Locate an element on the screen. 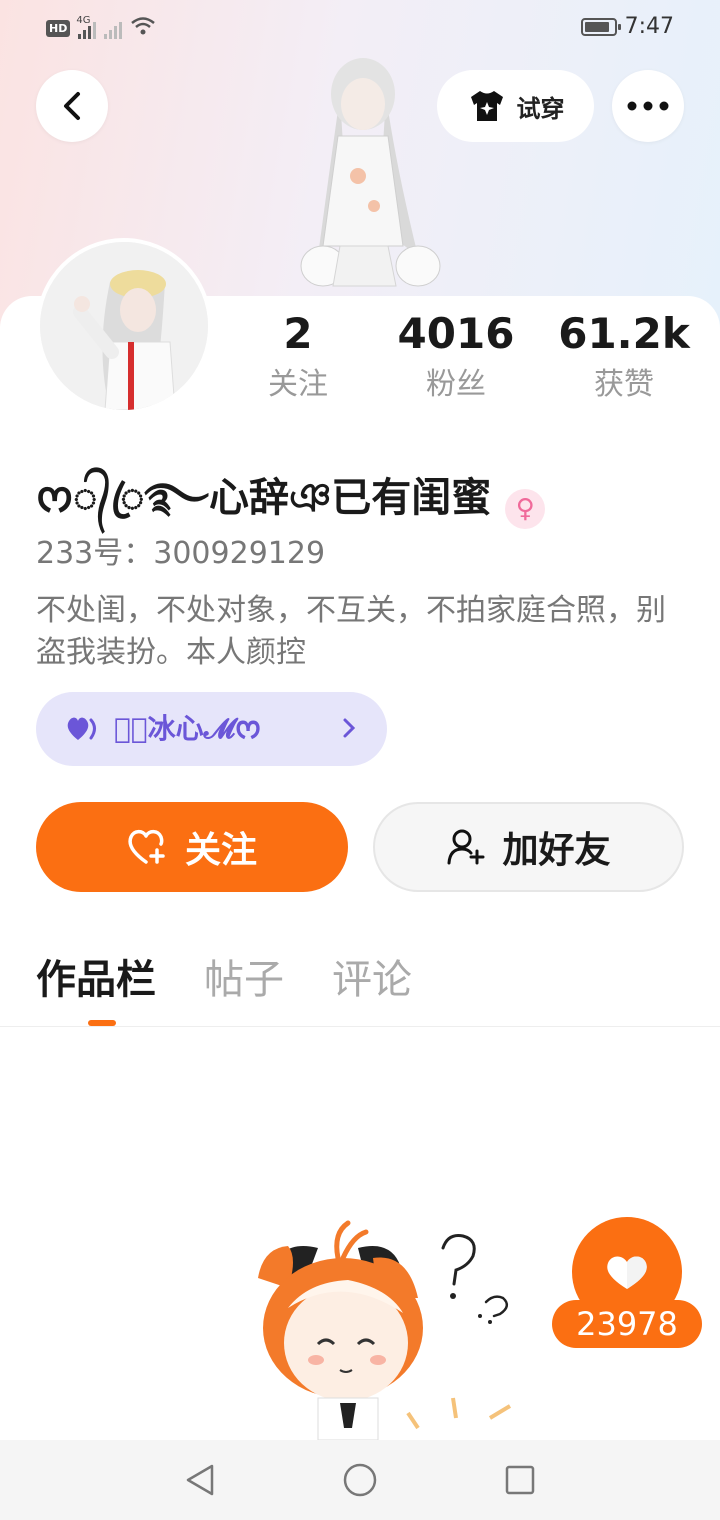 Image resolution: width=720 pixels, height=1520 pixels. nav-back-icon is located at coordinates (200, 1480).